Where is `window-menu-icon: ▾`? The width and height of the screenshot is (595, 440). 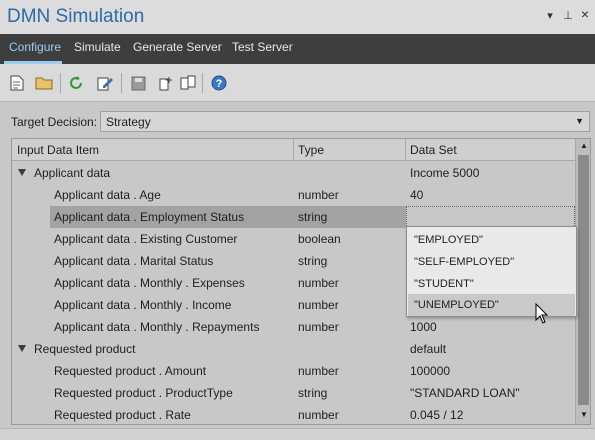 window-menu-icon: ▾ is located at coordinates (550, 15).